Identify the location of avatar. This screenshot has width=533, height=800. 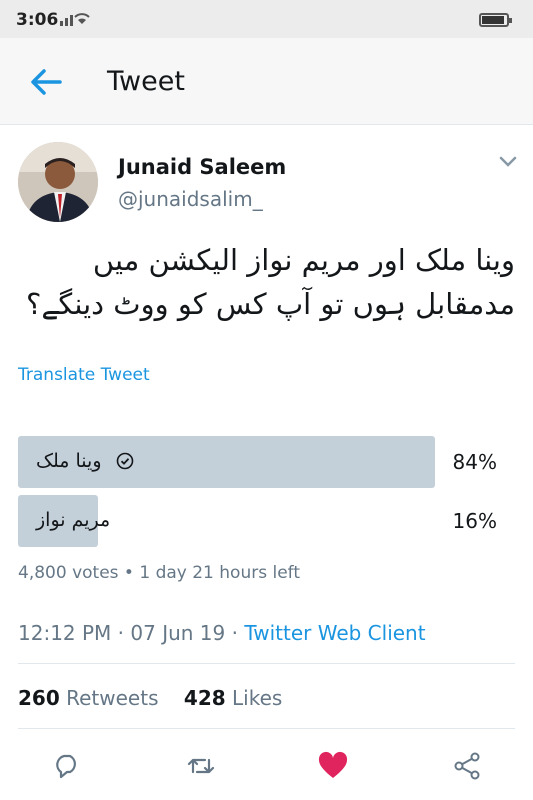
(58, 182).